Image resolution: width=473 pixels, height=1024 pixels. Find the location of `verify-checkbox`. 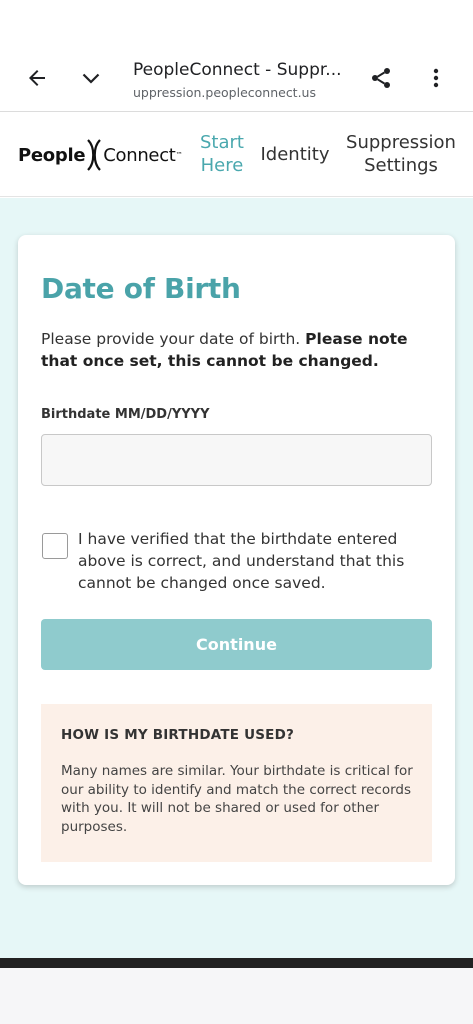

verify-checkbox is located at coordinates (55, 546).